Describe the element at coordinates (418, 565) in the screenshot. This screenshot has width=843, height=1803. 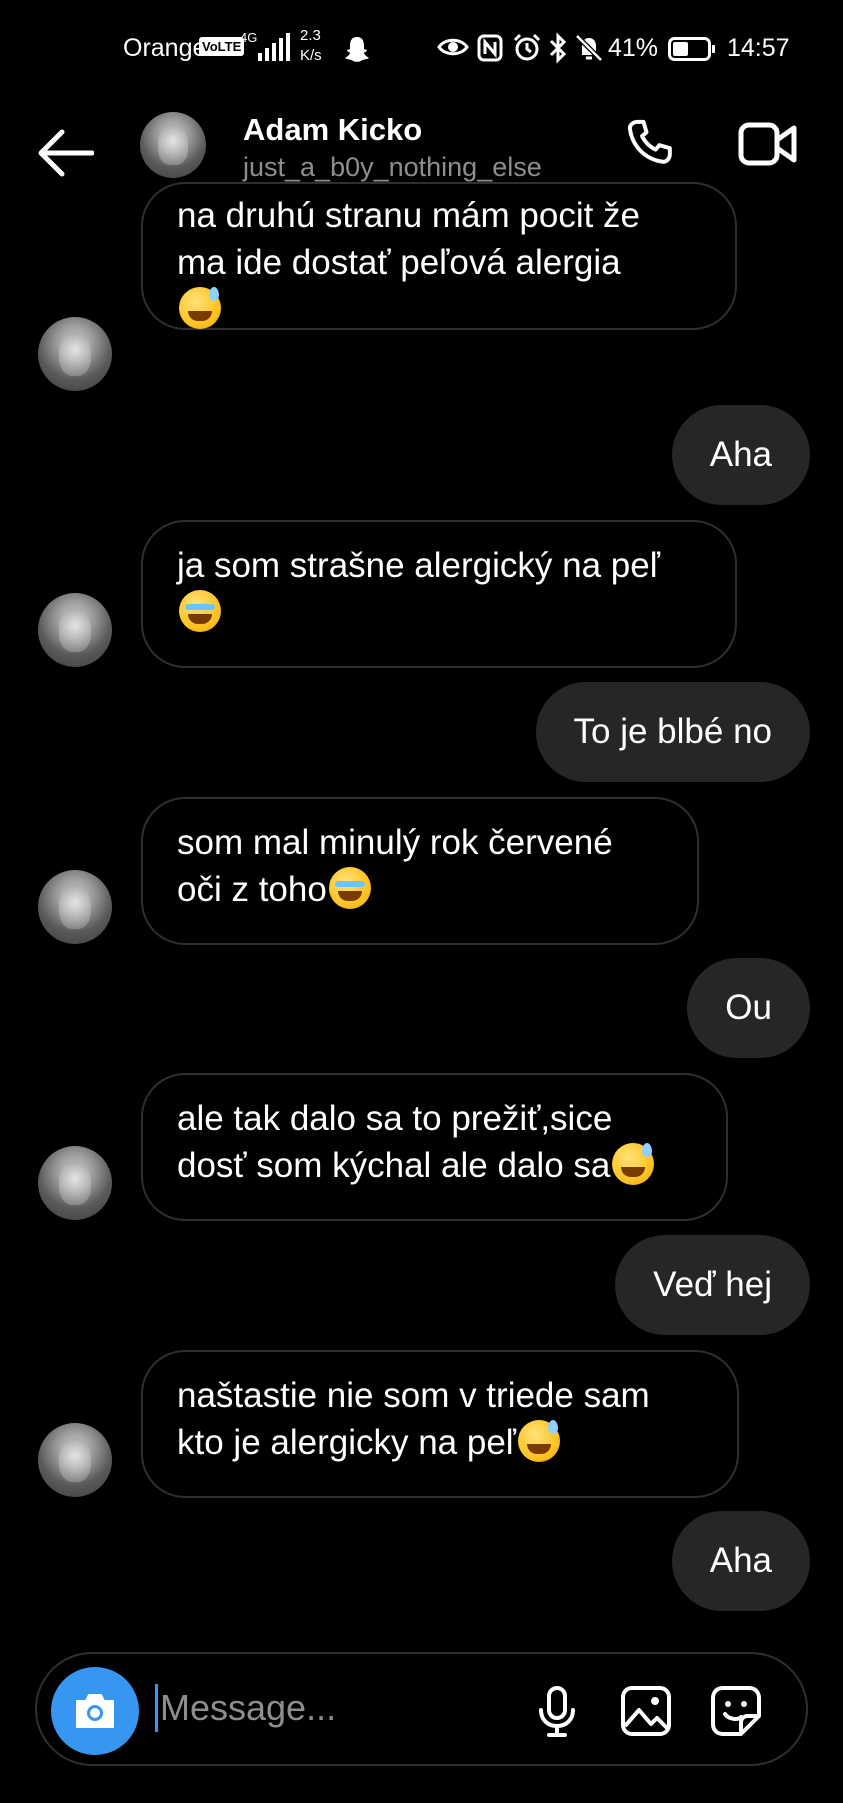
I see `message-line: ja som strašne alergický na peľ` at that location.